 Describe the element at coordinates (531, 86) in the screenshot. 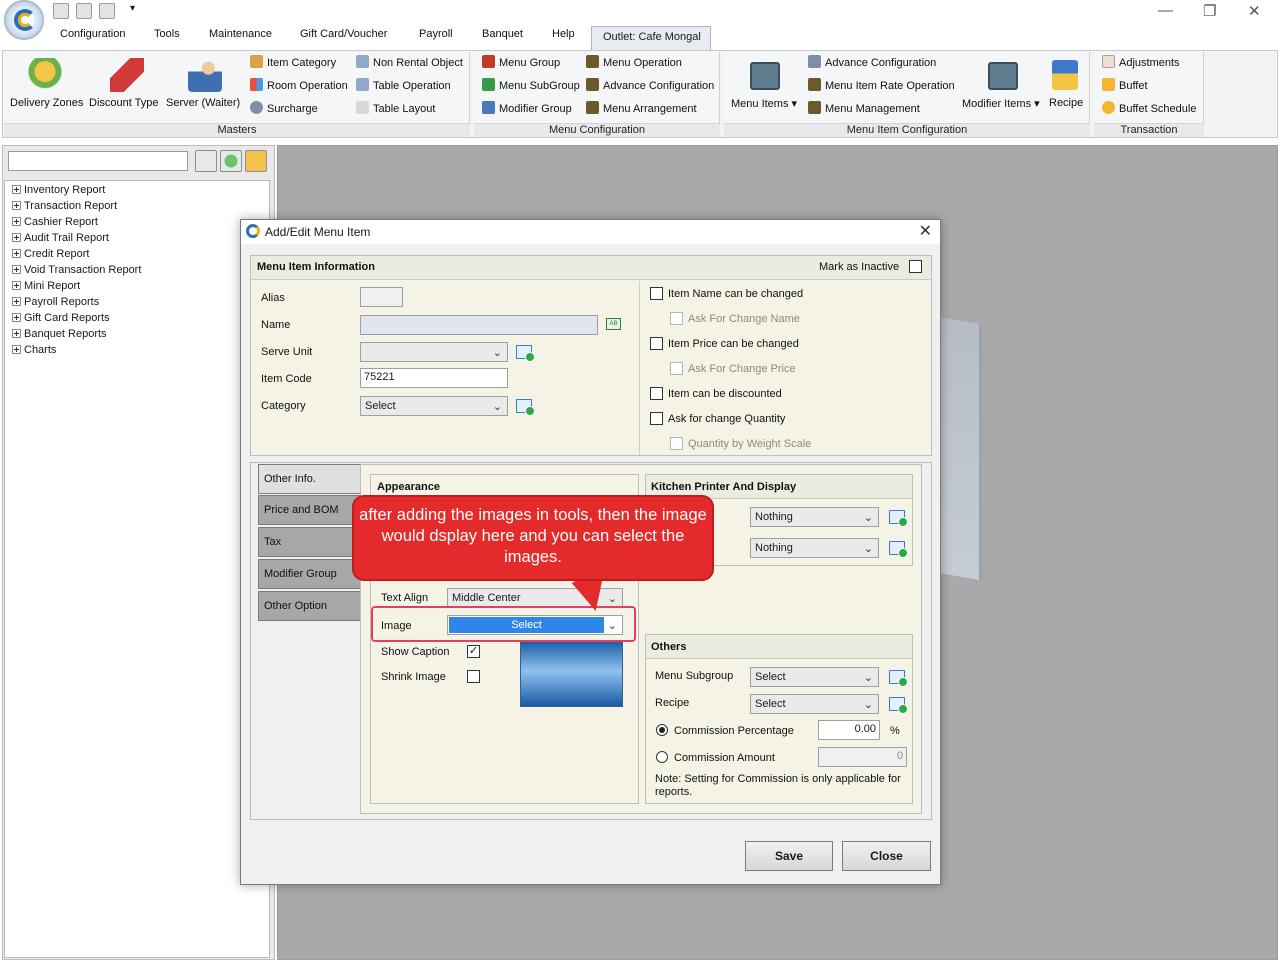

I see `menu-subgroup-button: Menu SubGroup` at that location.